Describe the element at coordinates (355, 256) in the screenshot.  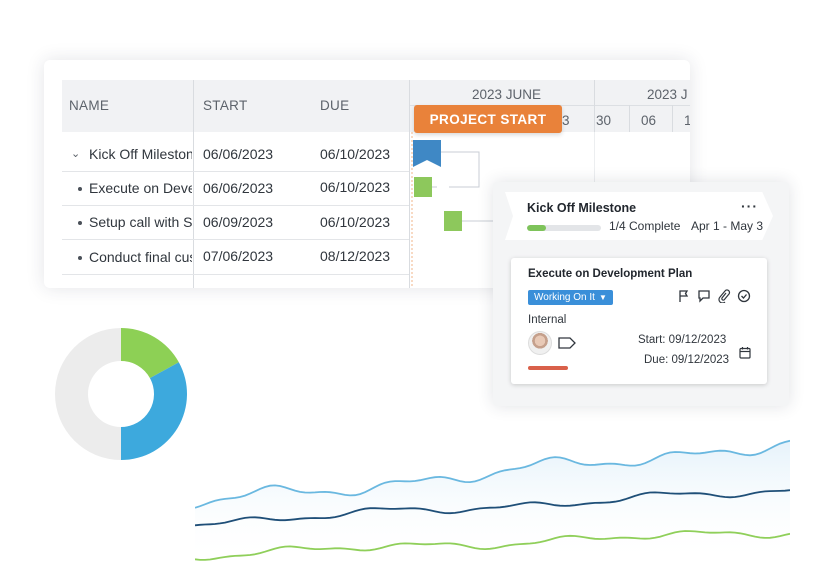
I see `task-due-date: 08/12/2023` at that location.